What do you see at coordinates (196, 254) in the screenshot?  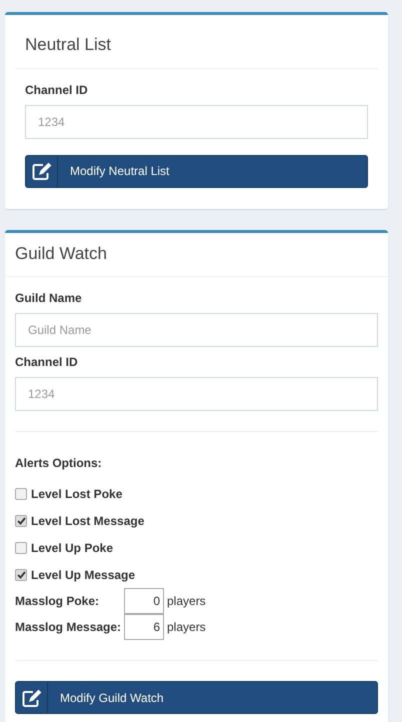 I see `card-title: Guild Watch` at bounding box center [196, 254].